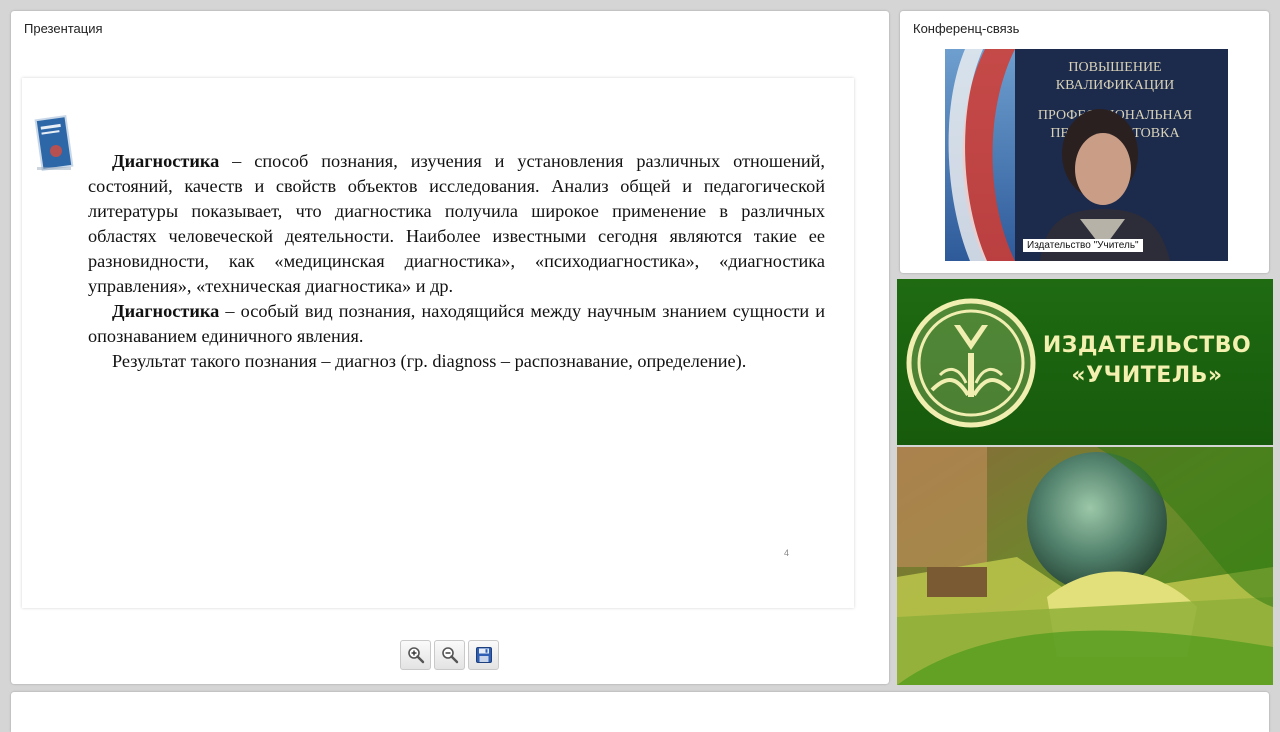 This screenshot has height=732, width=1280. I want to click on publisher-name: ИЗДАТЕЛЬСТВО «УЧИТЕЛЬ», so click(1147, 361).